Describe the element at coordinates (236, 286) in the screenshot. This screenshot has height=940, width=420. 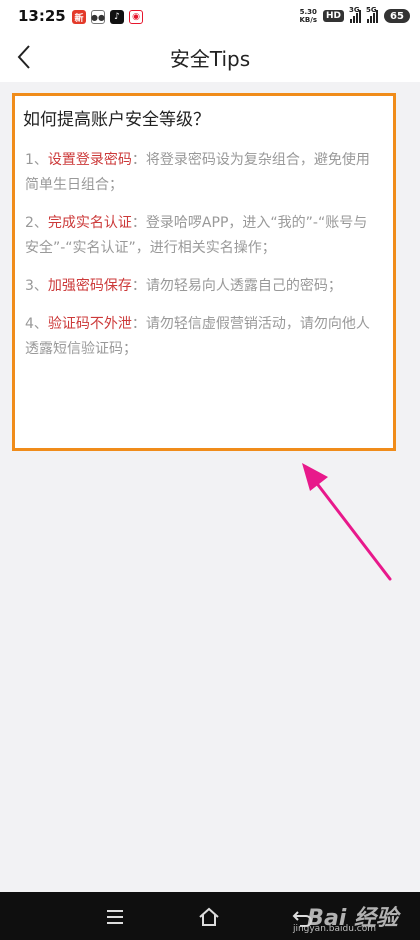
I see `tip-text: ：请勿轻易向人透露自己的密码；` at that location.